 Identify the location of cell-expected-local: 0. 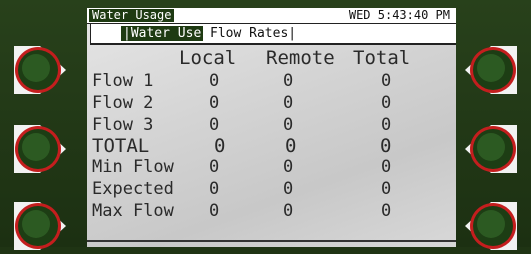
(214, 189).